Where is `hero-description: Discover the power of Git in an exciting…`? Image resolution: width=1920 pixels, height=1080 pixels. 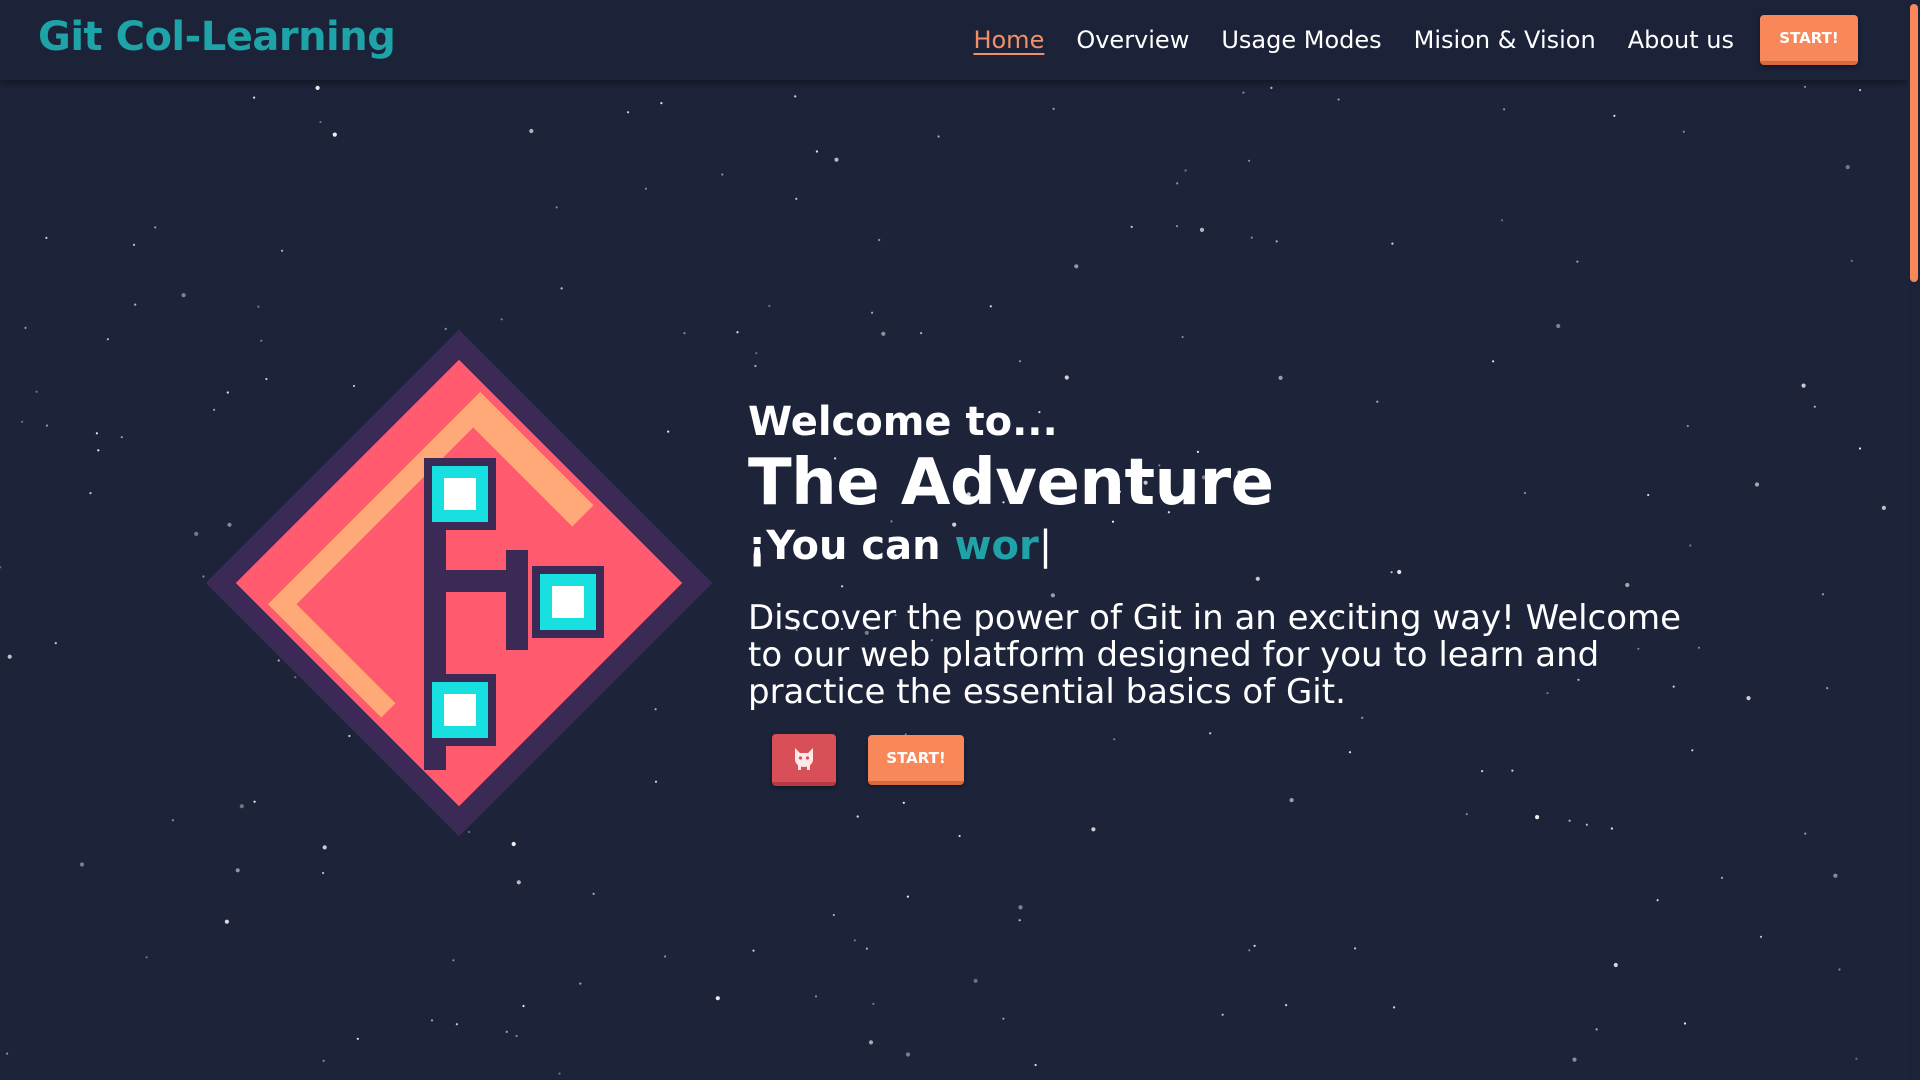
hero-description: Discover the power of Git in an exciting… is located at coordinates (1215, 655).